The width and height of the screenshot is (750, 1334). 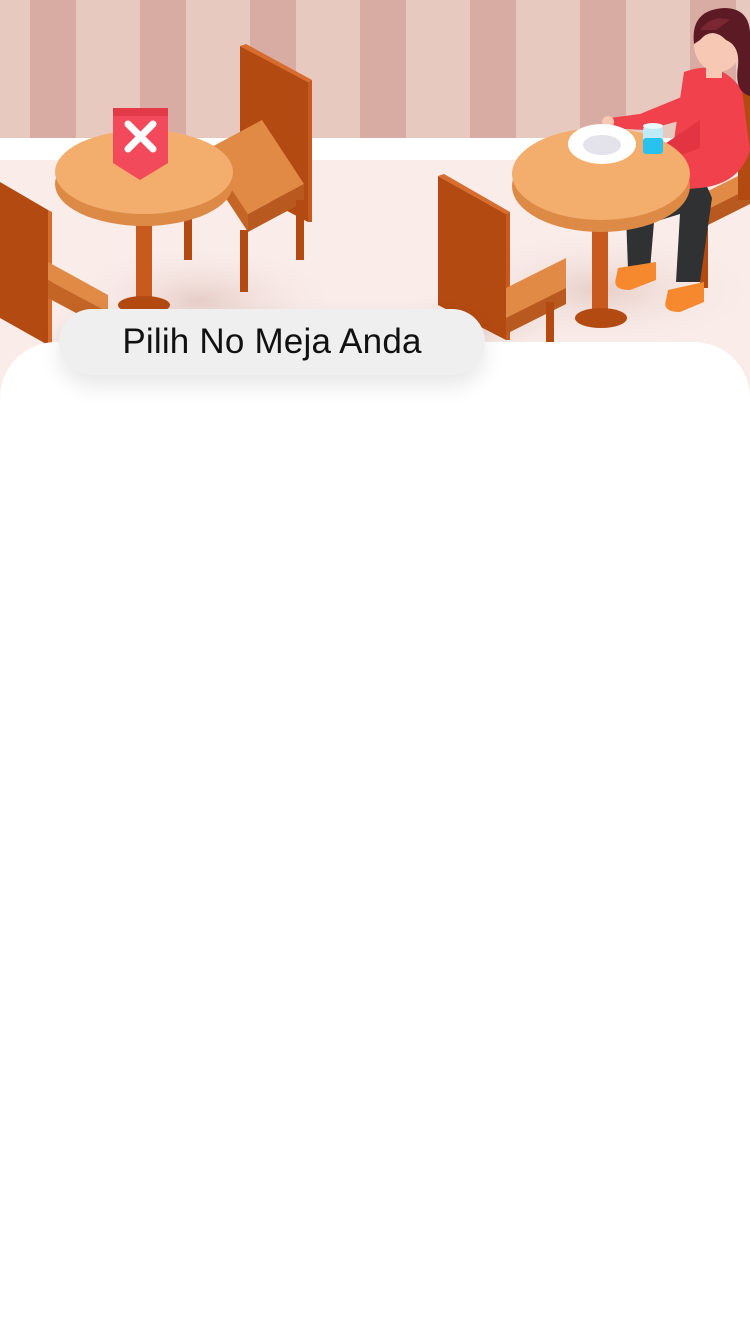 I want to click on page-title-pill: Pilih No Meja Anda, so click(x=272, y=342).